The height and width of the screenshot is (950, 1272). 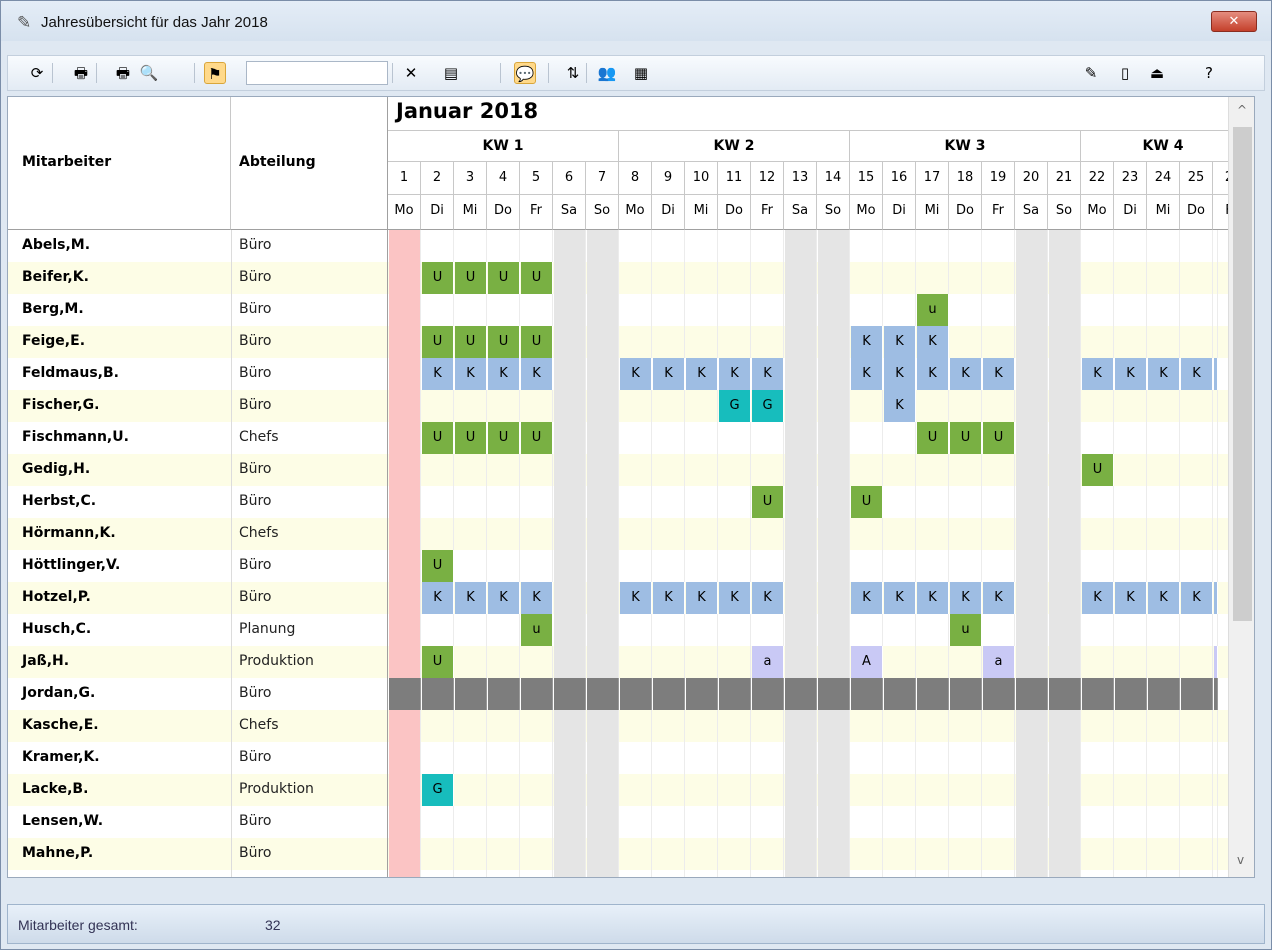 What do you see at coordinates (37, 73) in the screenshot?
I see `refresh-icon: ⟳` at bounding box center [37, 73].